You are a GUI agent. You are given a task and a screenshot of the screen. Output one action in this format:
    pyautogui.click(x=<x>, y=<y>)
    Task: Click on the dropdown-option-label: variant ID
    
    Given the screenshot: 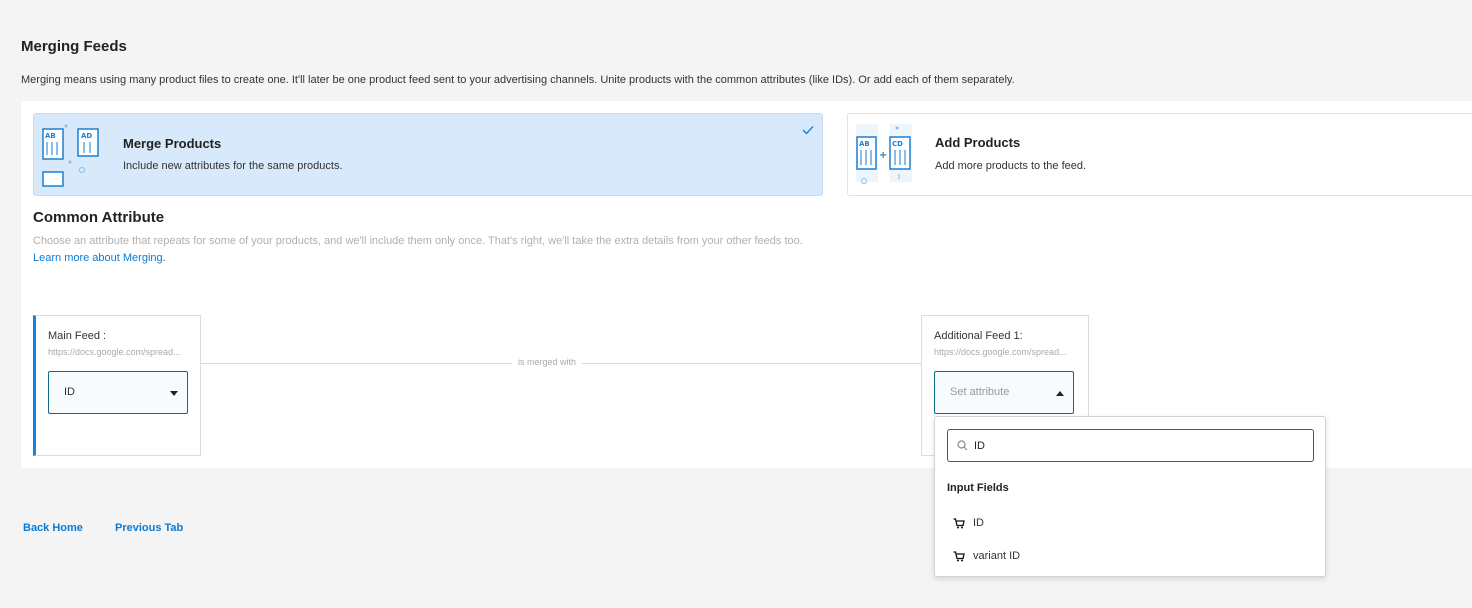 What is the action you would take?
    pyautogui.click(x=997, y=556)
    